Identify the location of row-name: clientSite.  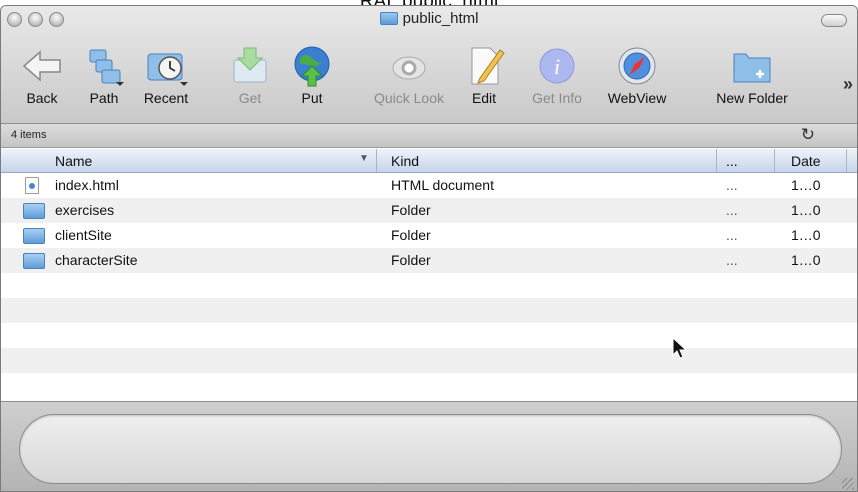
(83, 235).